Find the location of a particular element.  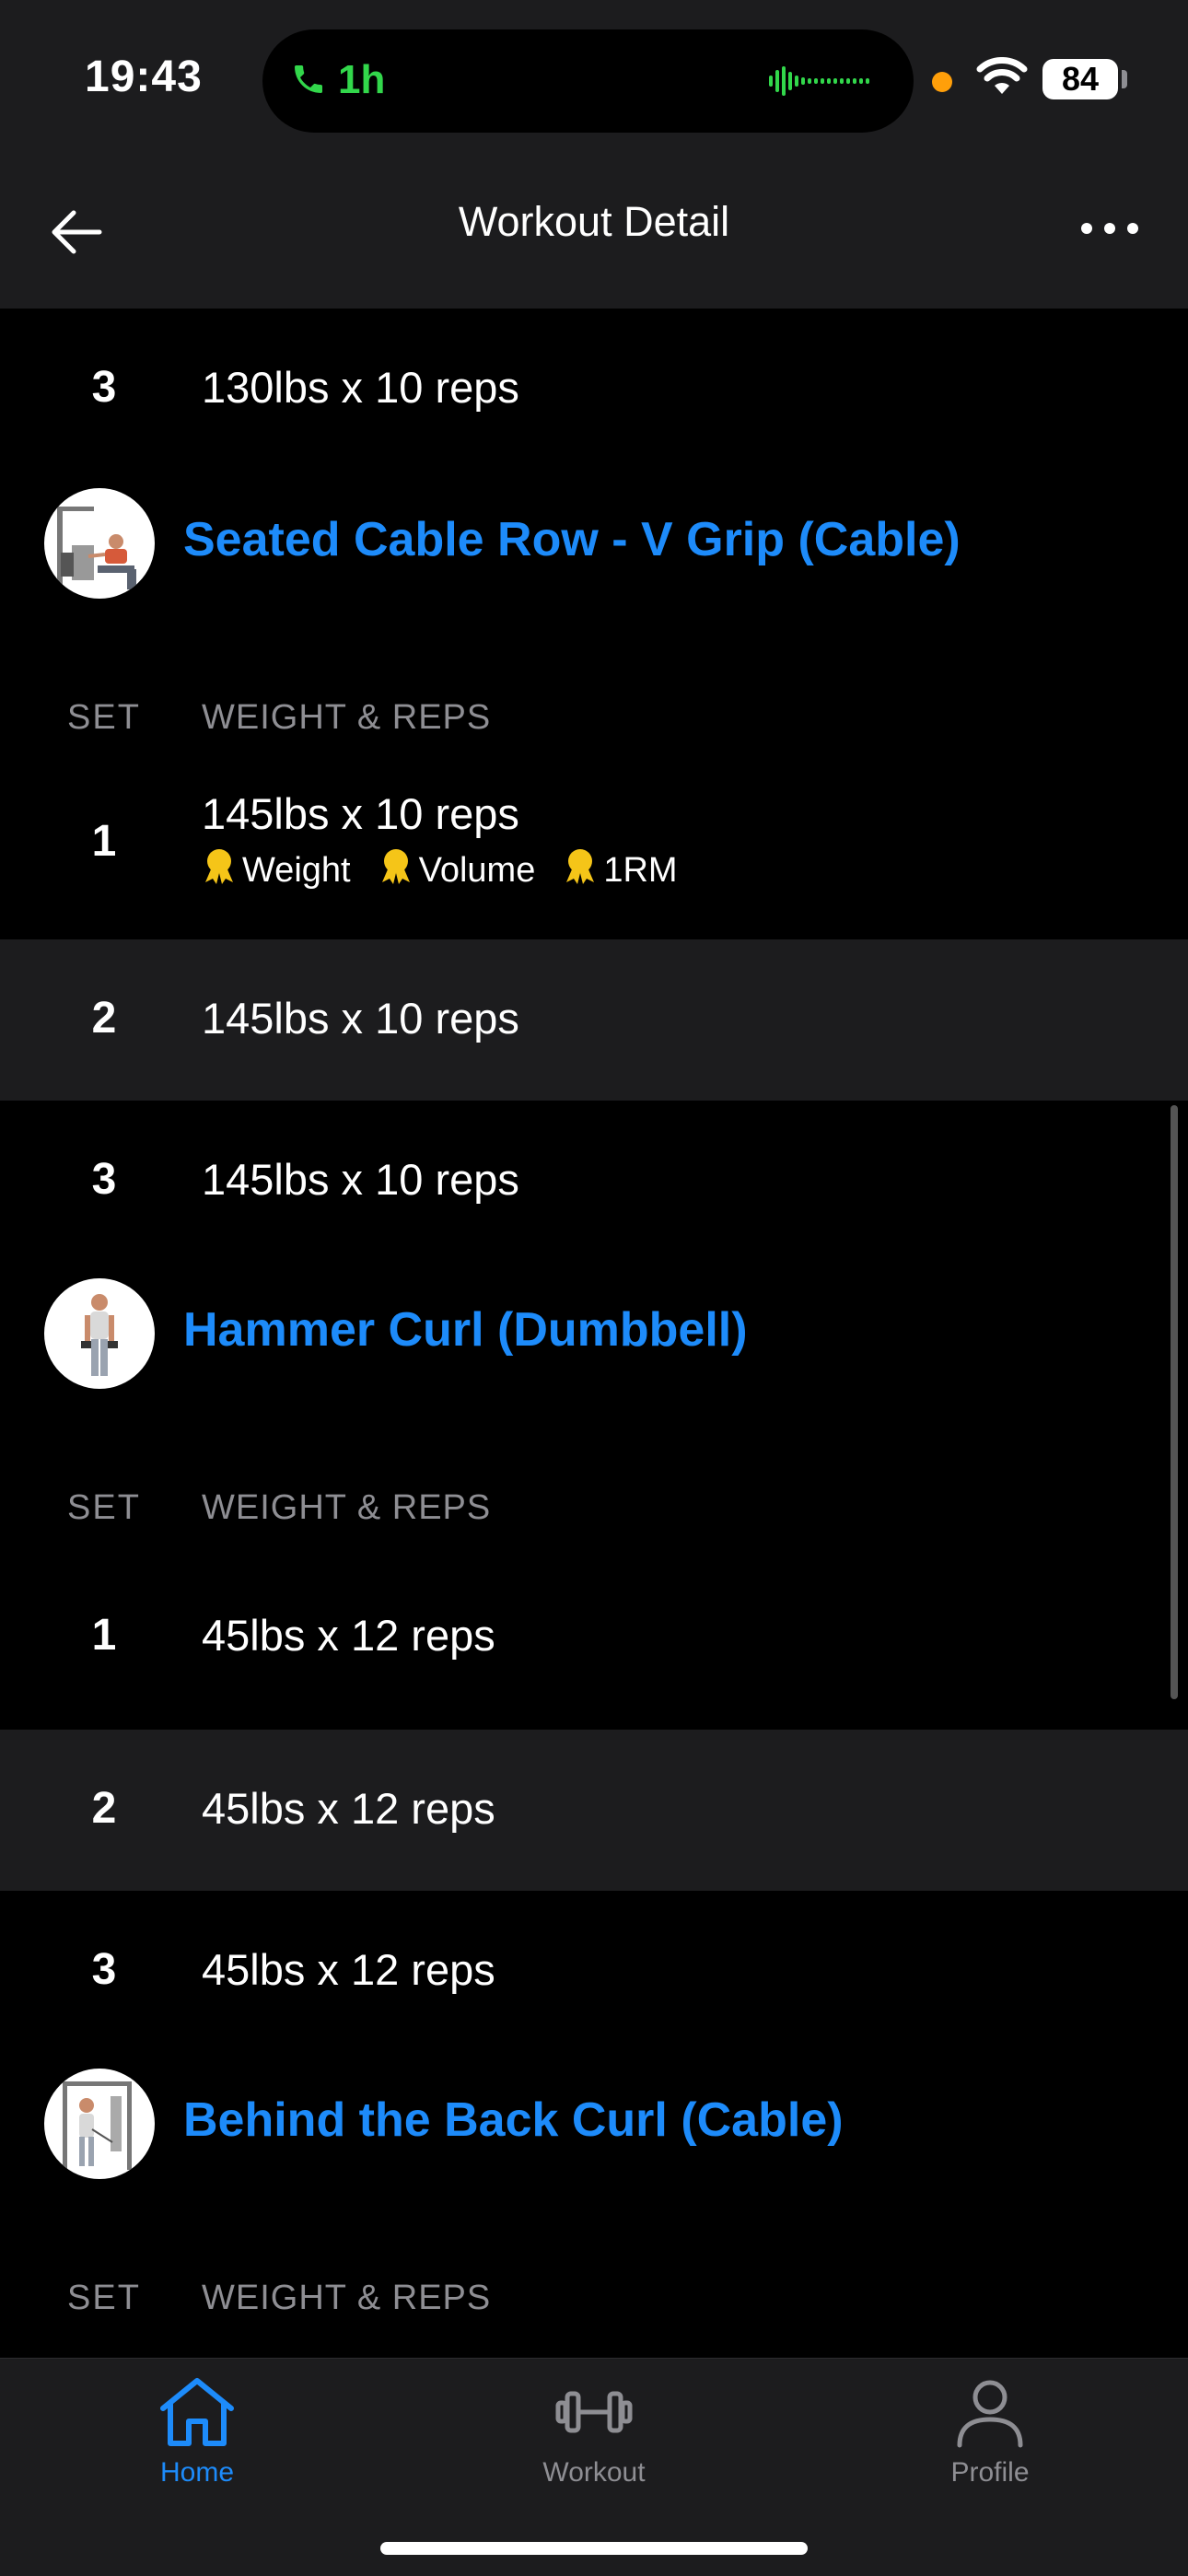

set-row: 2 145lbs x 10 reps is located at coordinates (594, 1020).